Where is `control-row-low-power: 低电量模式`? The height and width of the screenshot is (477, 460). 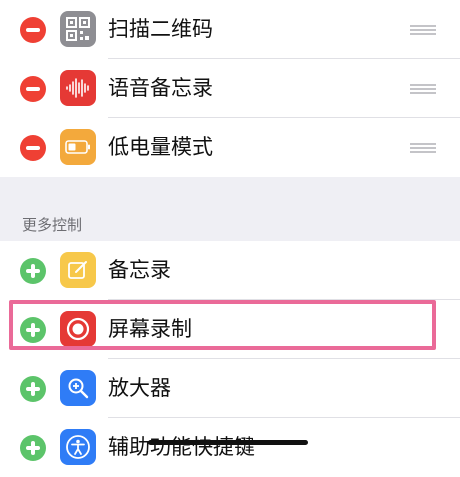 control-row-low-power: 低电量模式 is located at coordinates (230, 147).